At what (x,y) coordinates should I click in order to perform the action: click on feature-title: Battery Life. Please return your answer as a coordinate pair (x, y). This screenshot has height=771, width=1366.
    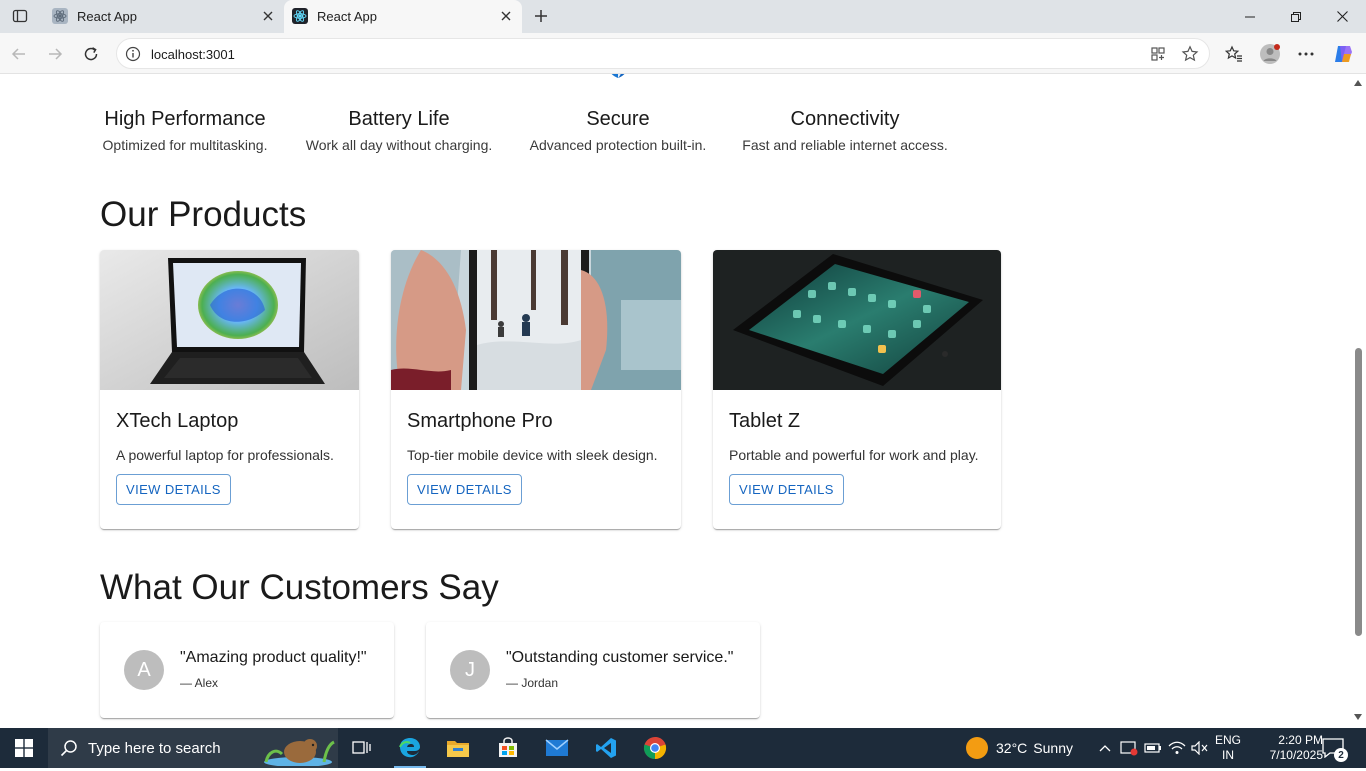
    Looking at the image, I should click on (399, 119).